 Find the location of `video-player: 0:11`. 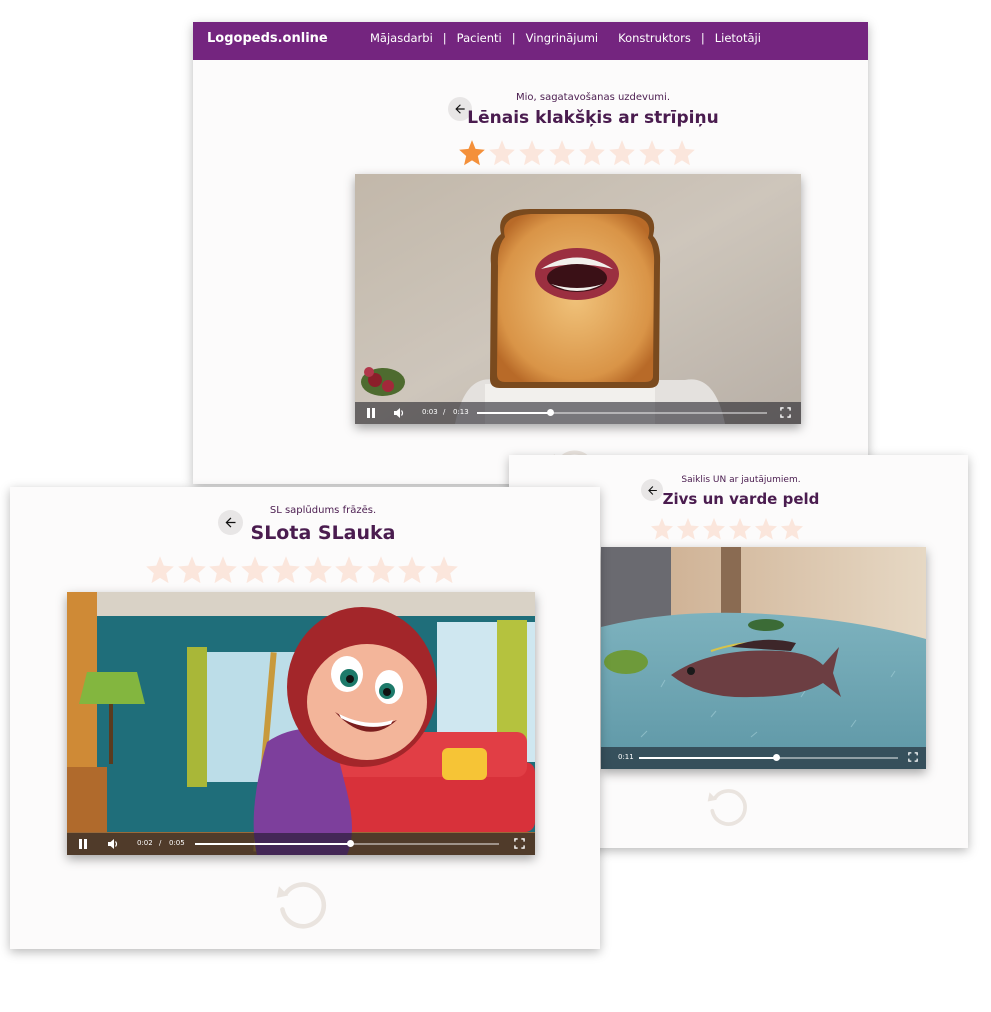

video-player: 0:11 is located at coordinates (763, 658).